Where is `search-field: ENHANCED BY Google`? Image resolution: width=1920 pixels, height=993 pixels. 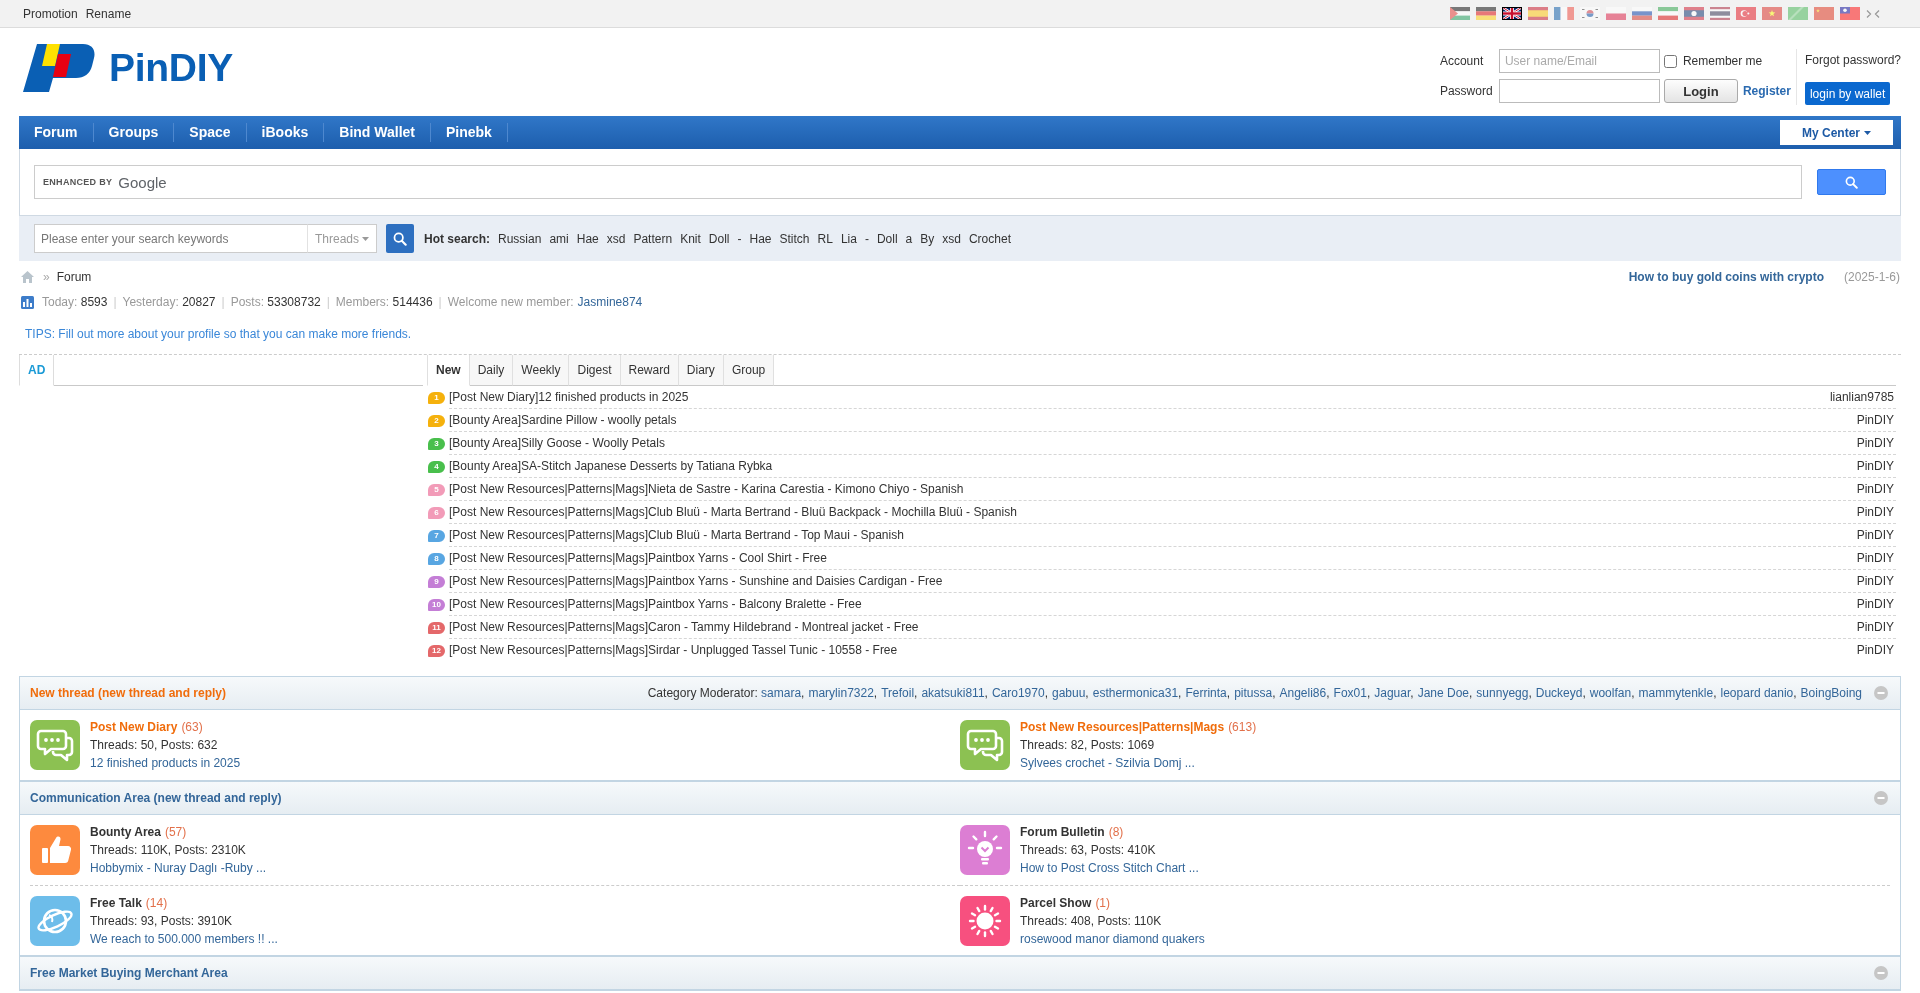 search-field: ENHANCED BY Google is located at coordinates (918, 182).